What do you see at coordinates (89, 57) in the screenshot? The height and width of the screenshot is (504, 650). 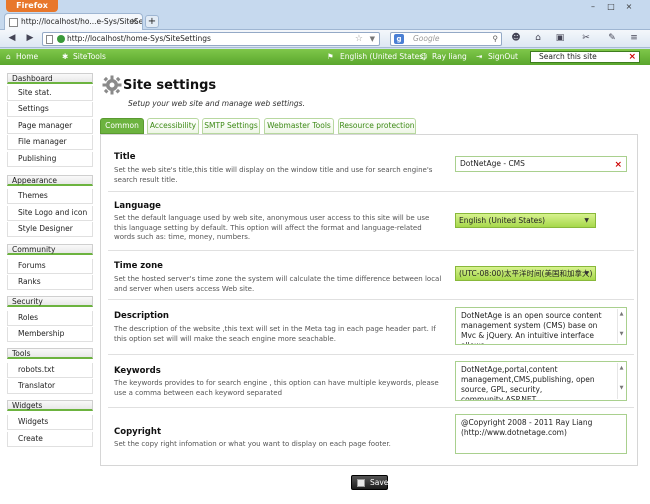 I see `sitetools-link: SiteTools` at bounding box center [89, 57].